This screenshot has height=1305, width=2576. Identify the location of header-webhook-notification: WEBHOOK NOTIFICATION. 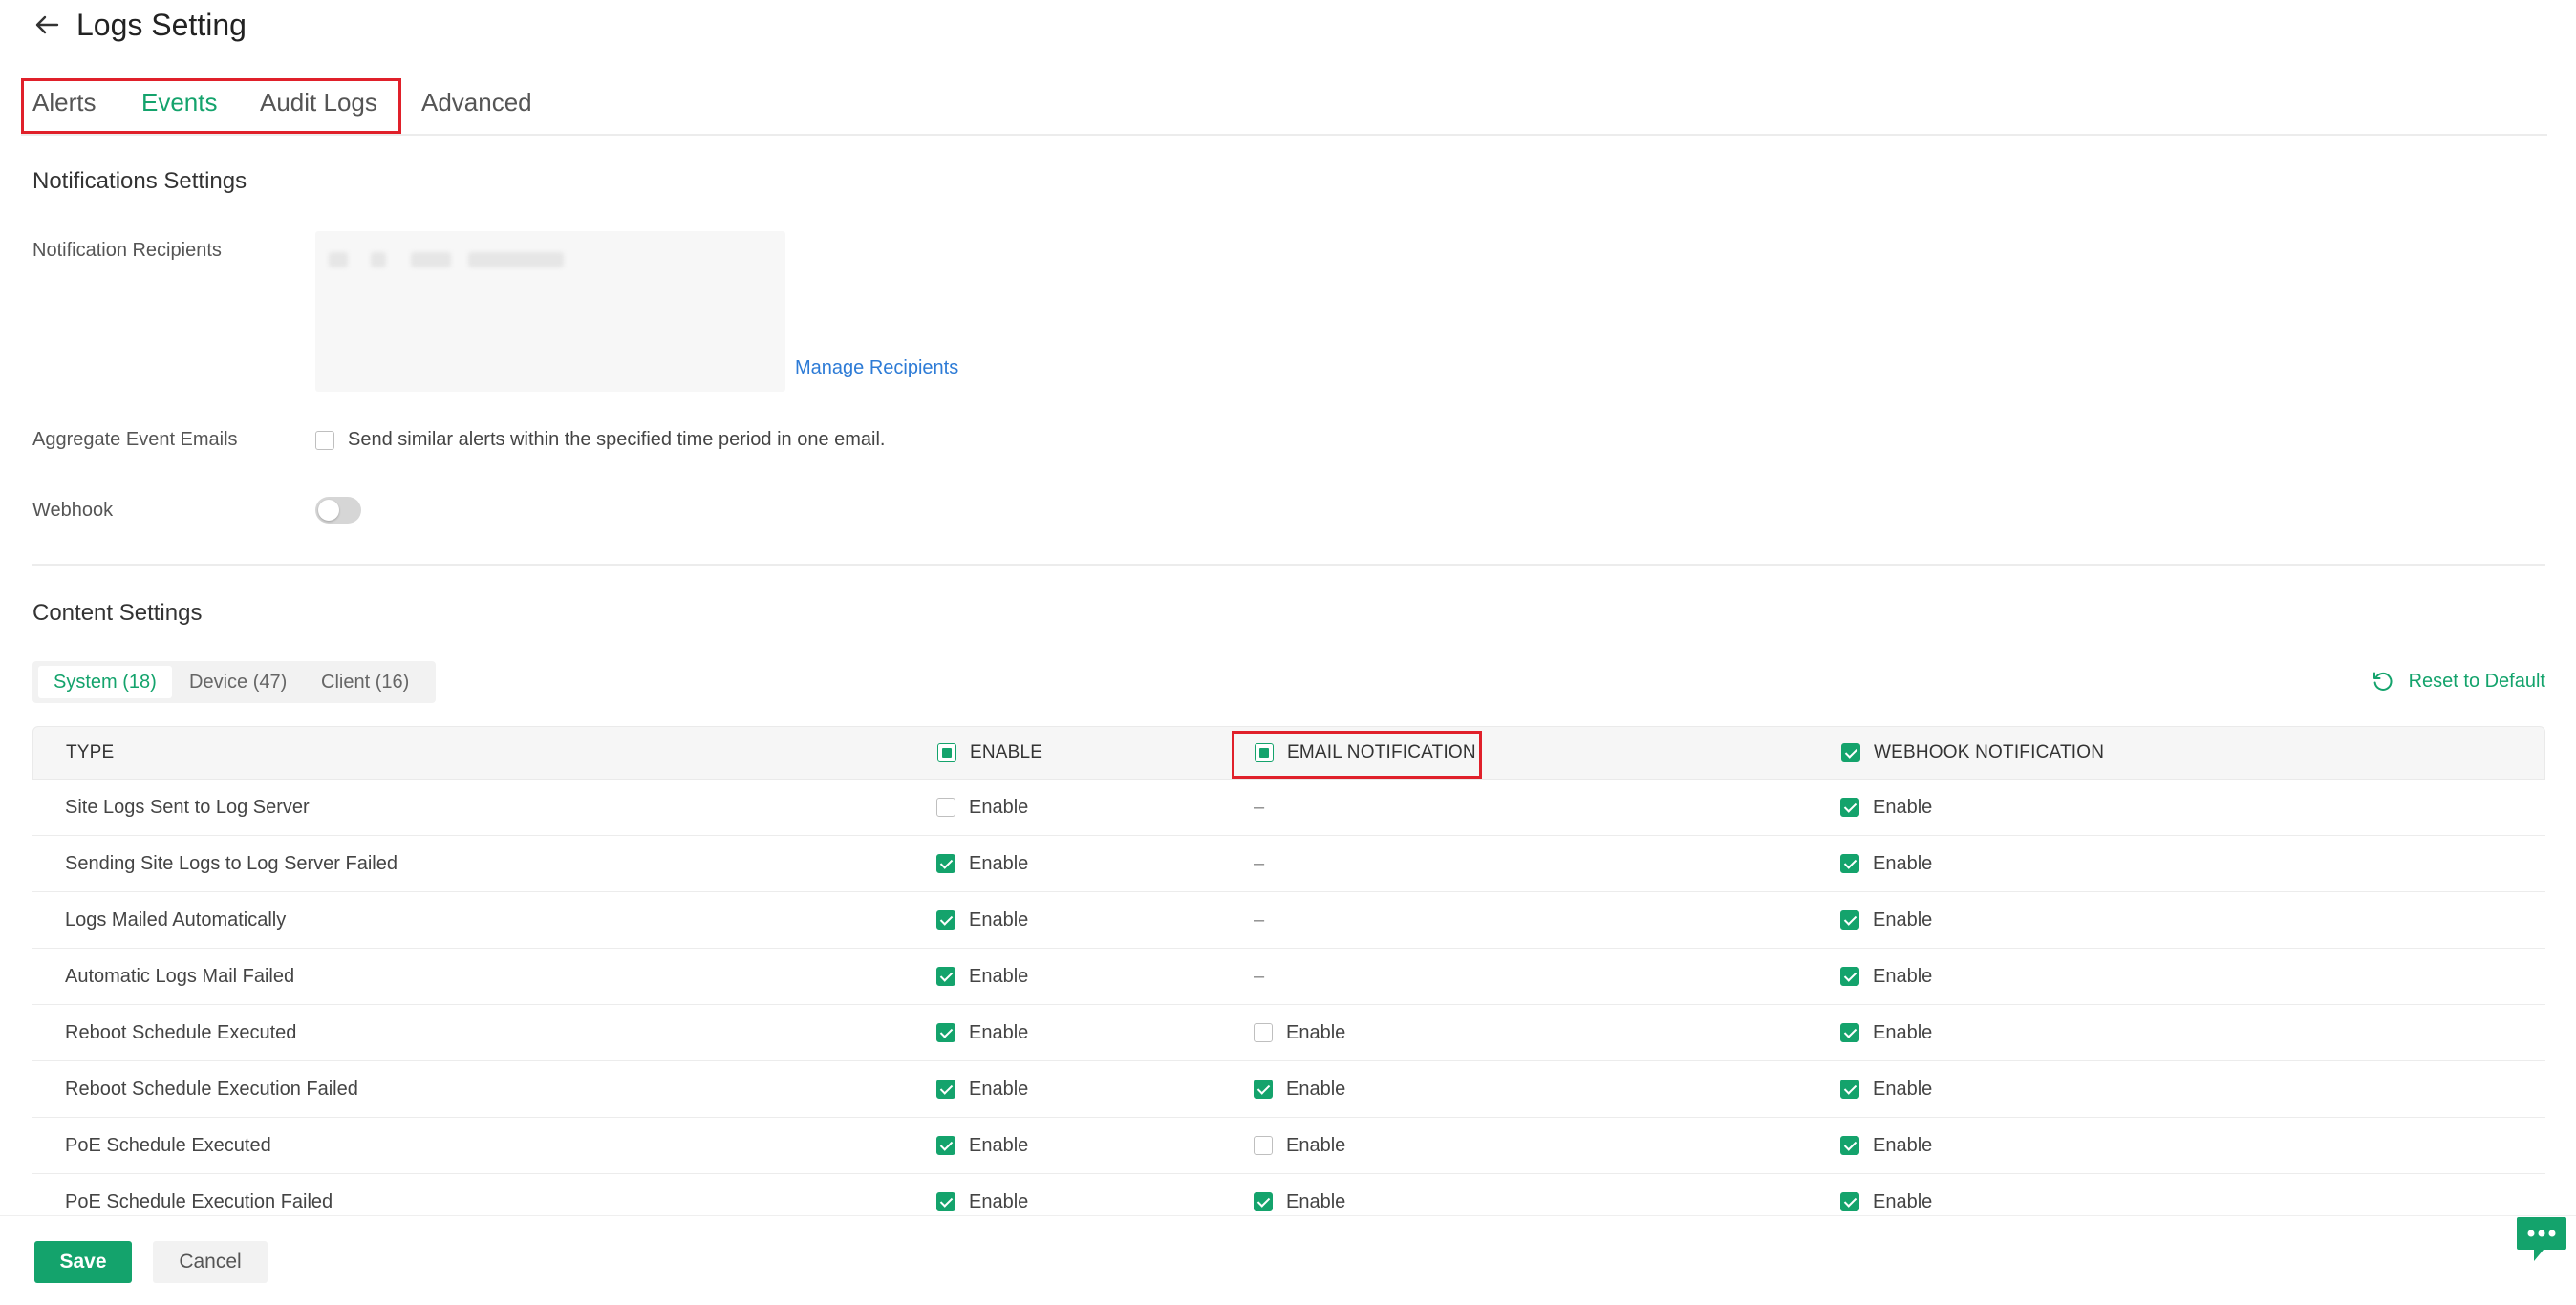
(1972, 753).